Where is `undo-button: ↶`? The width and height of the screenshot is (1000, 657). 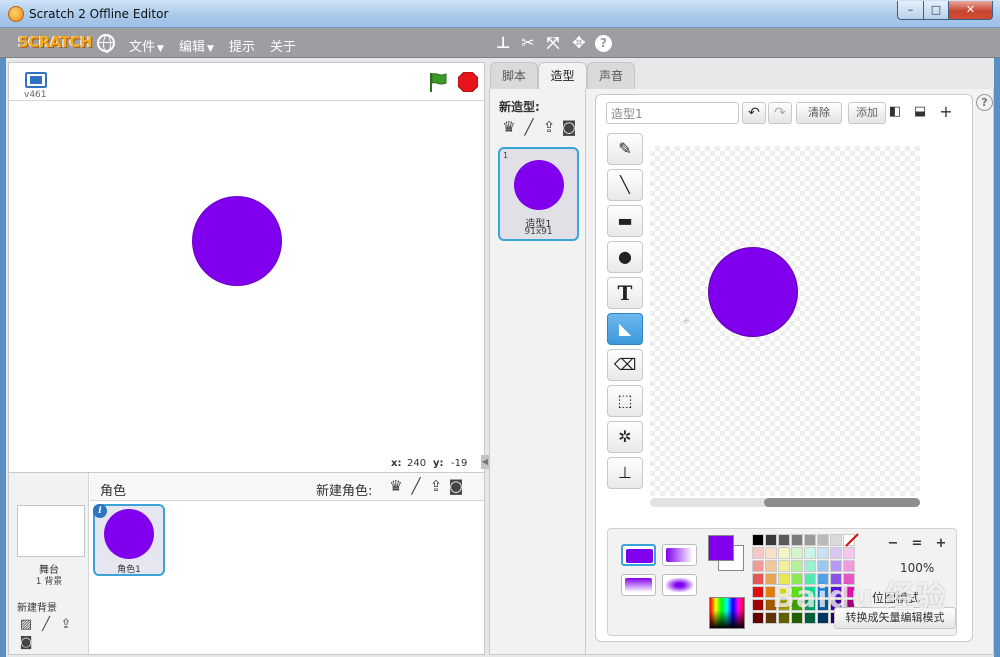 undo-button: ↶ is located at coordinates (754, 113).